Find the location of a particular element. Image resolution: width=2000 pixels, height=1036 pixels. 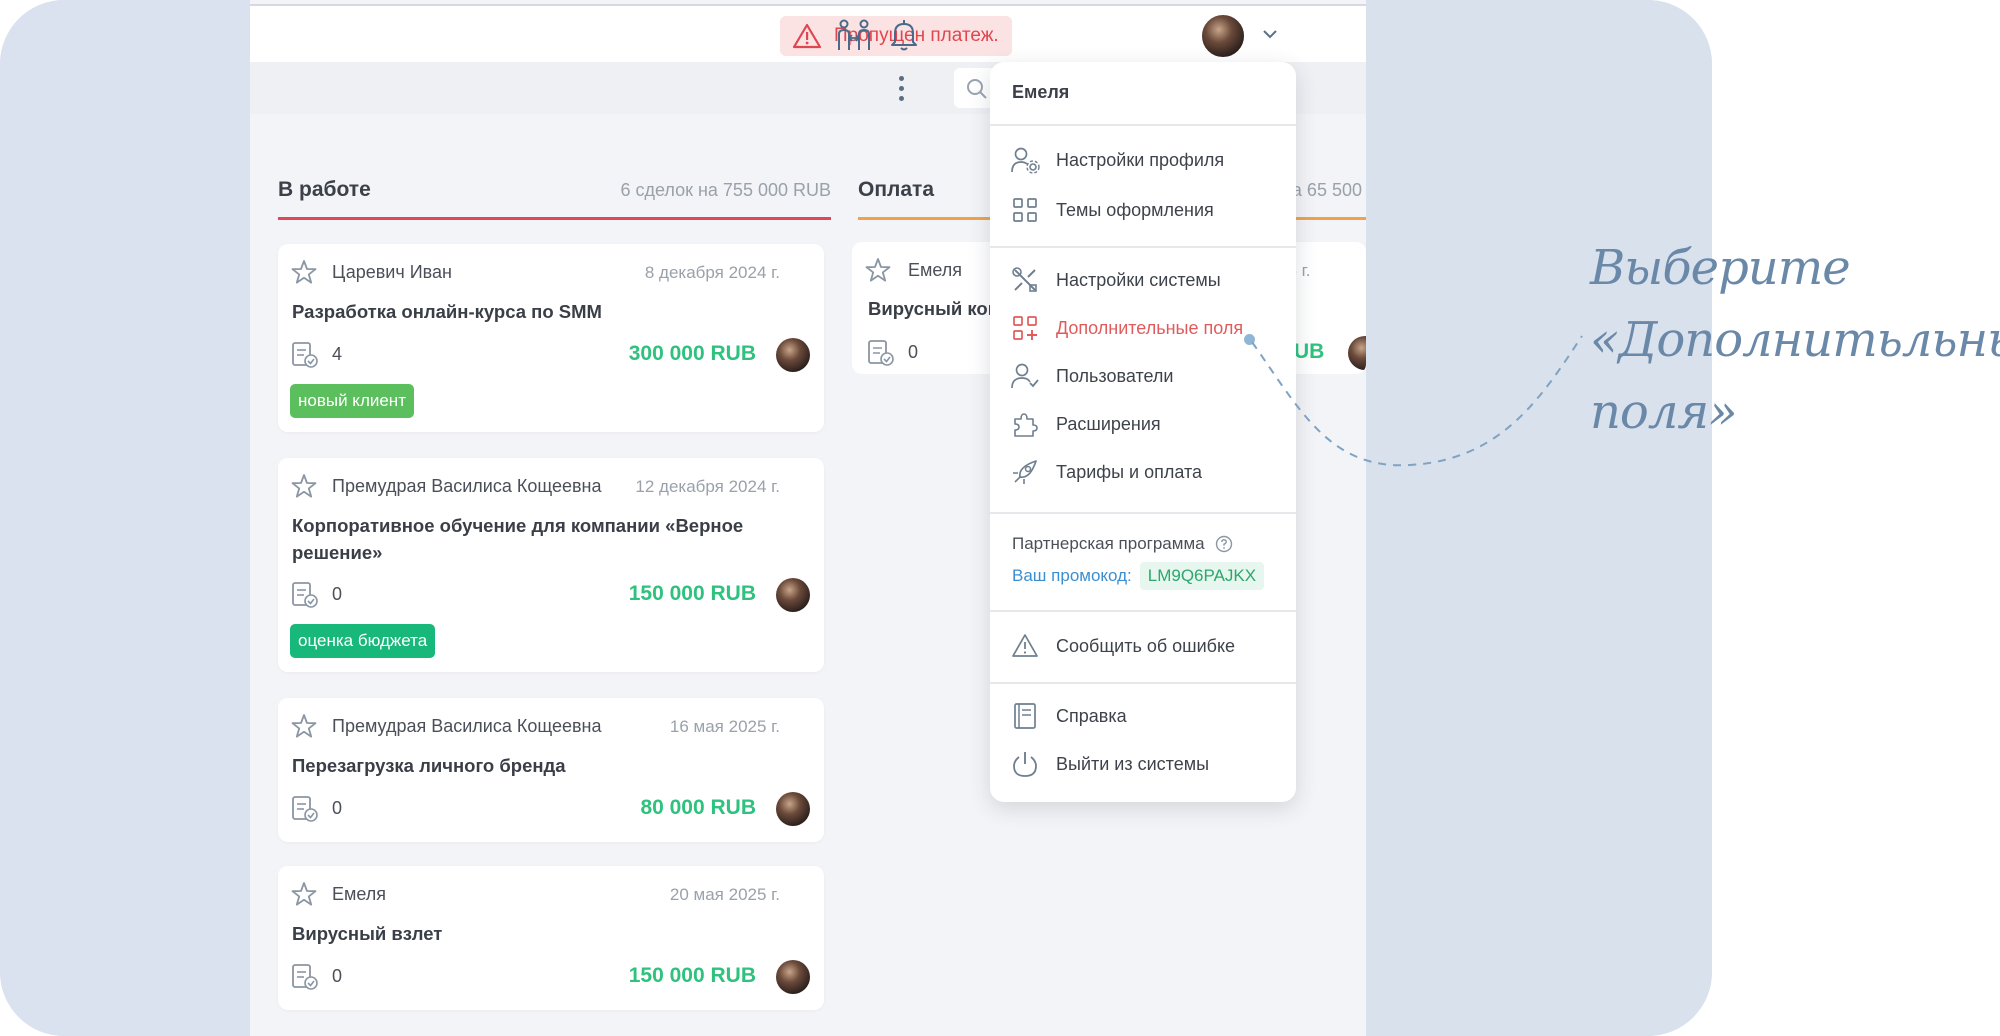

chevron-down-icon is located at coordinates (1270, 34).